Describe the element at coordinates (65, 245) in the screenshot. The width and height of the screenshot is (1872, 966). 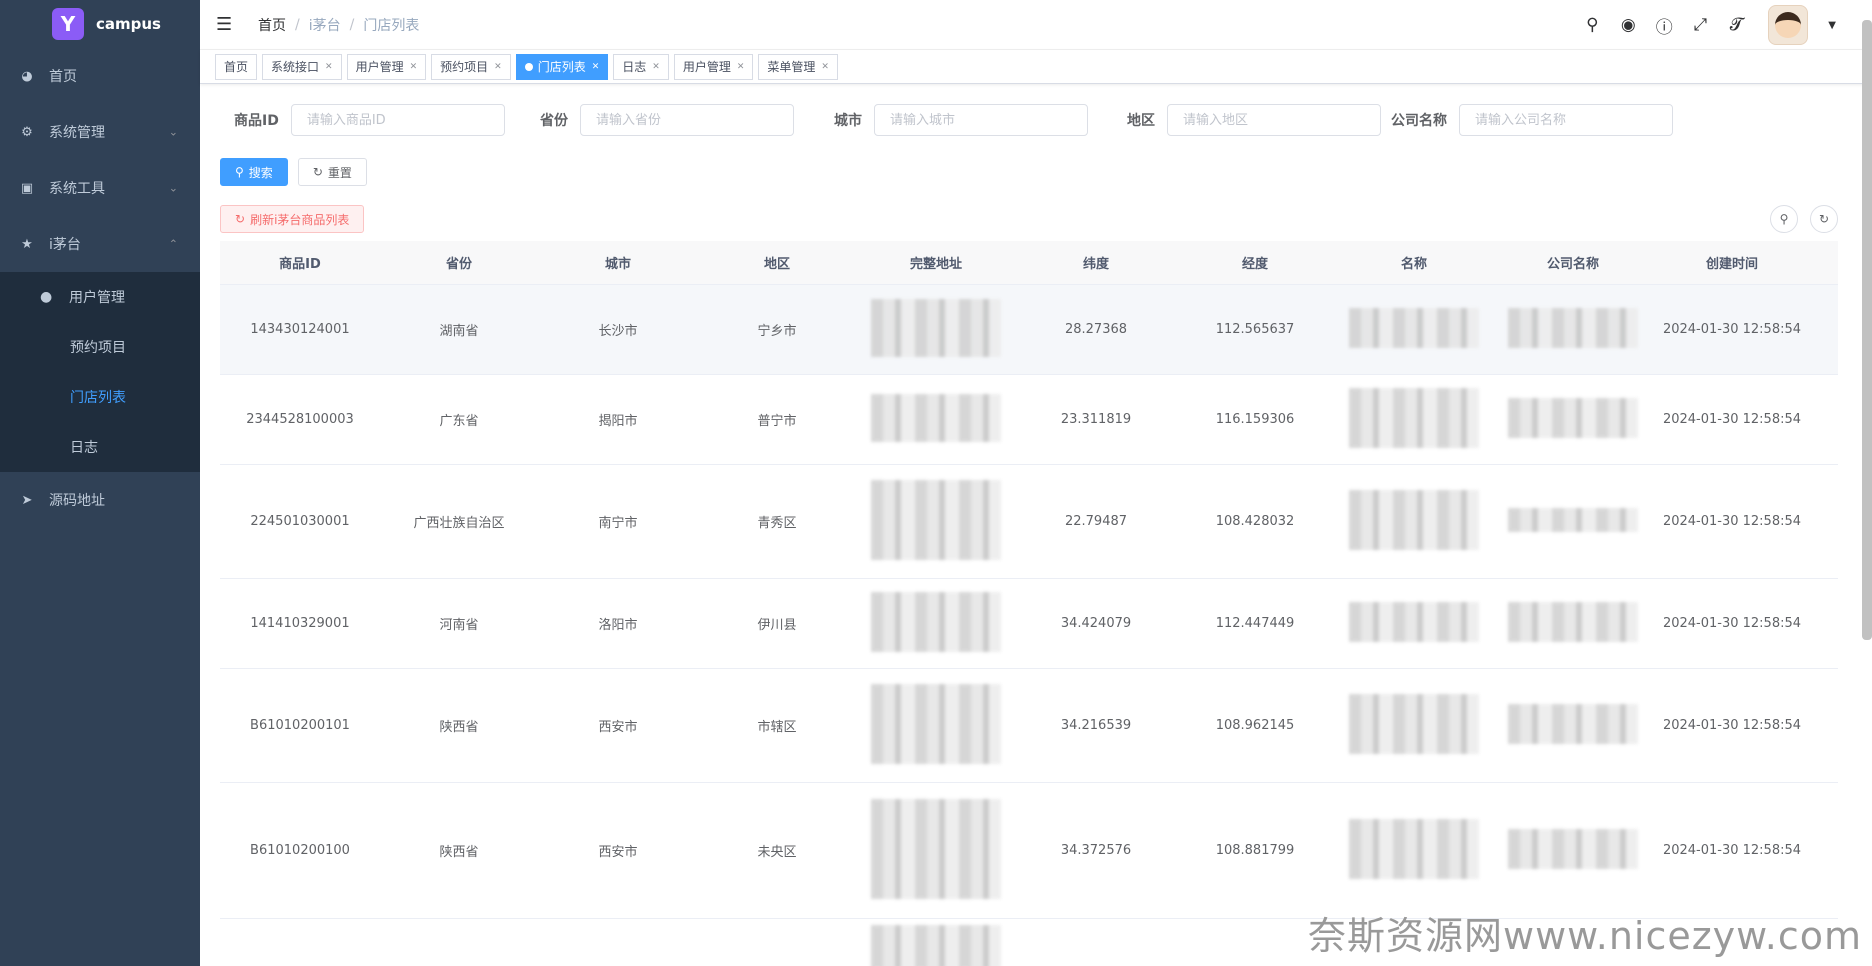
I see `sidebar-item-label: i茅台` at that location.